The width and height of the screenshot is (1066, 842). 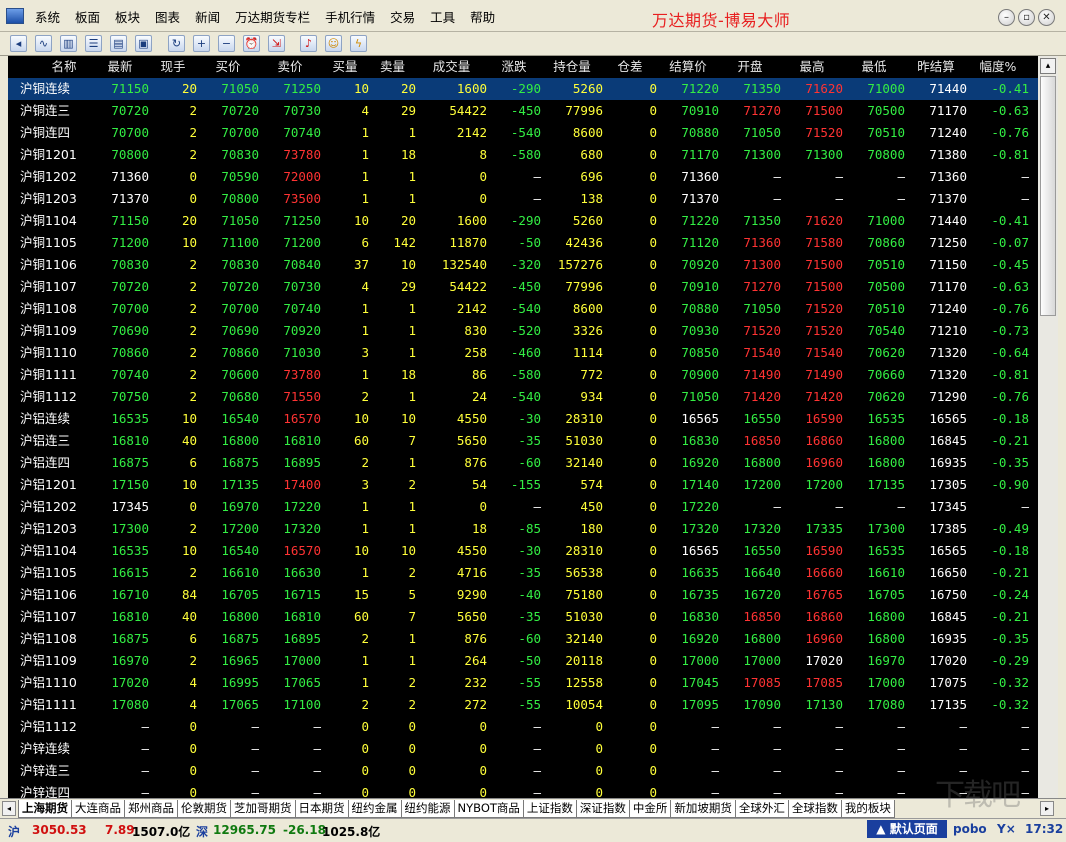 I want to click on col-header-chg: 涨跌, so click(x=514, y=67).